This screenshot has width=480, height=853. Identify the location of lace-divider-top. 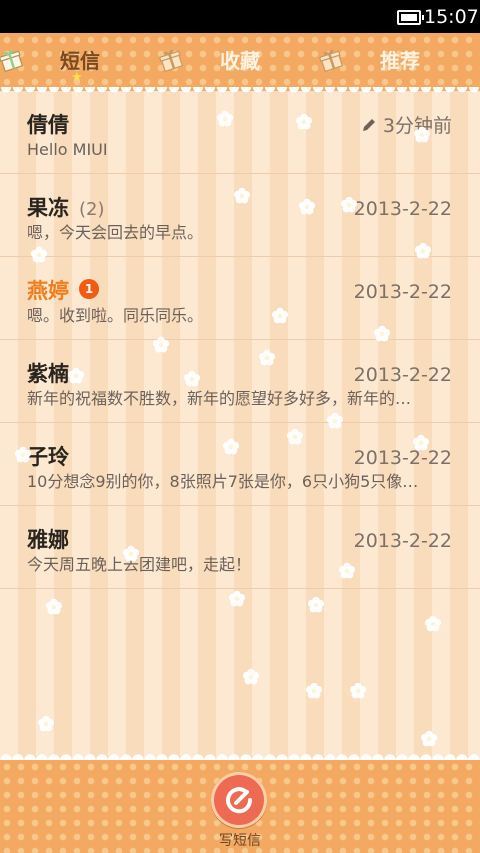
(240, 92).